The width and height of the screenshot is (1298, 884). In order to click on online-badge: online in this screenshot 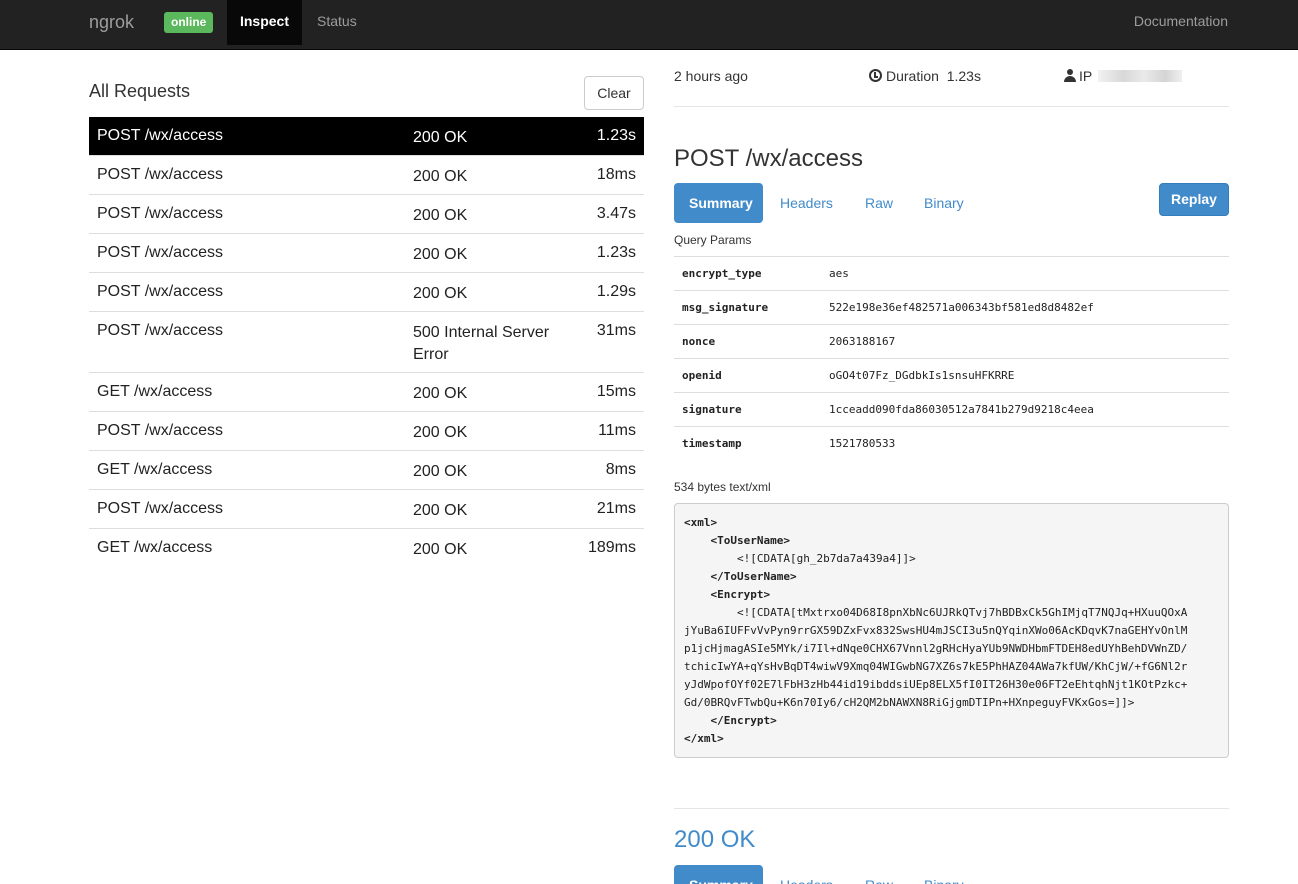, I will do `click(189, 22)`.